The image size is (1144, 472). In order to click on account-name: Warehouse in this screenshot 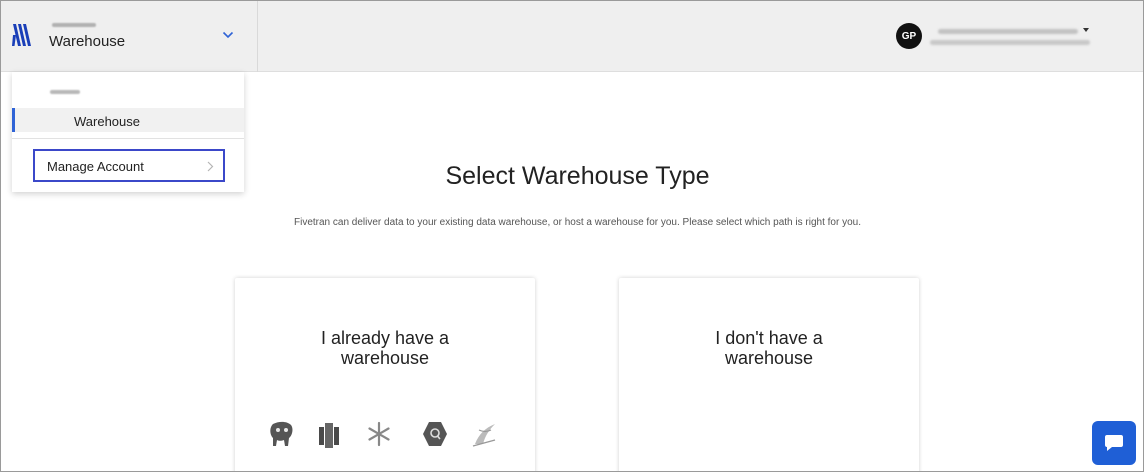, I will do `click(87, 41)`.